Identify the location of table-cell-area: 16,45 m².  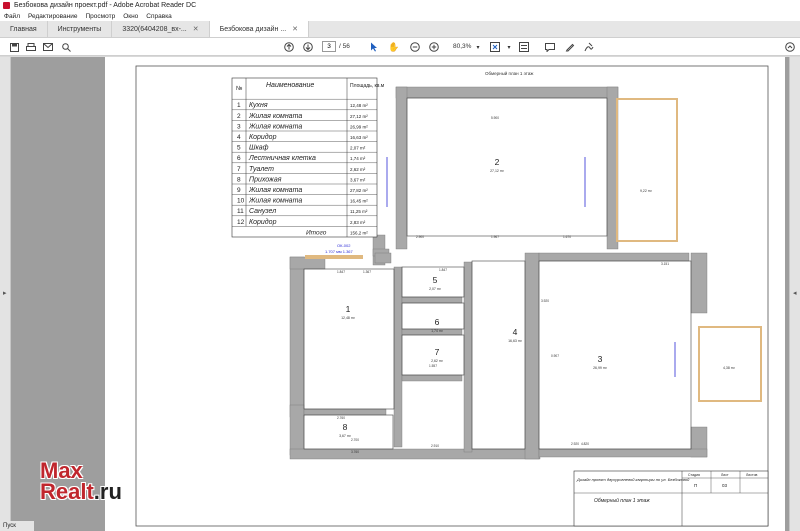
(359, 201).